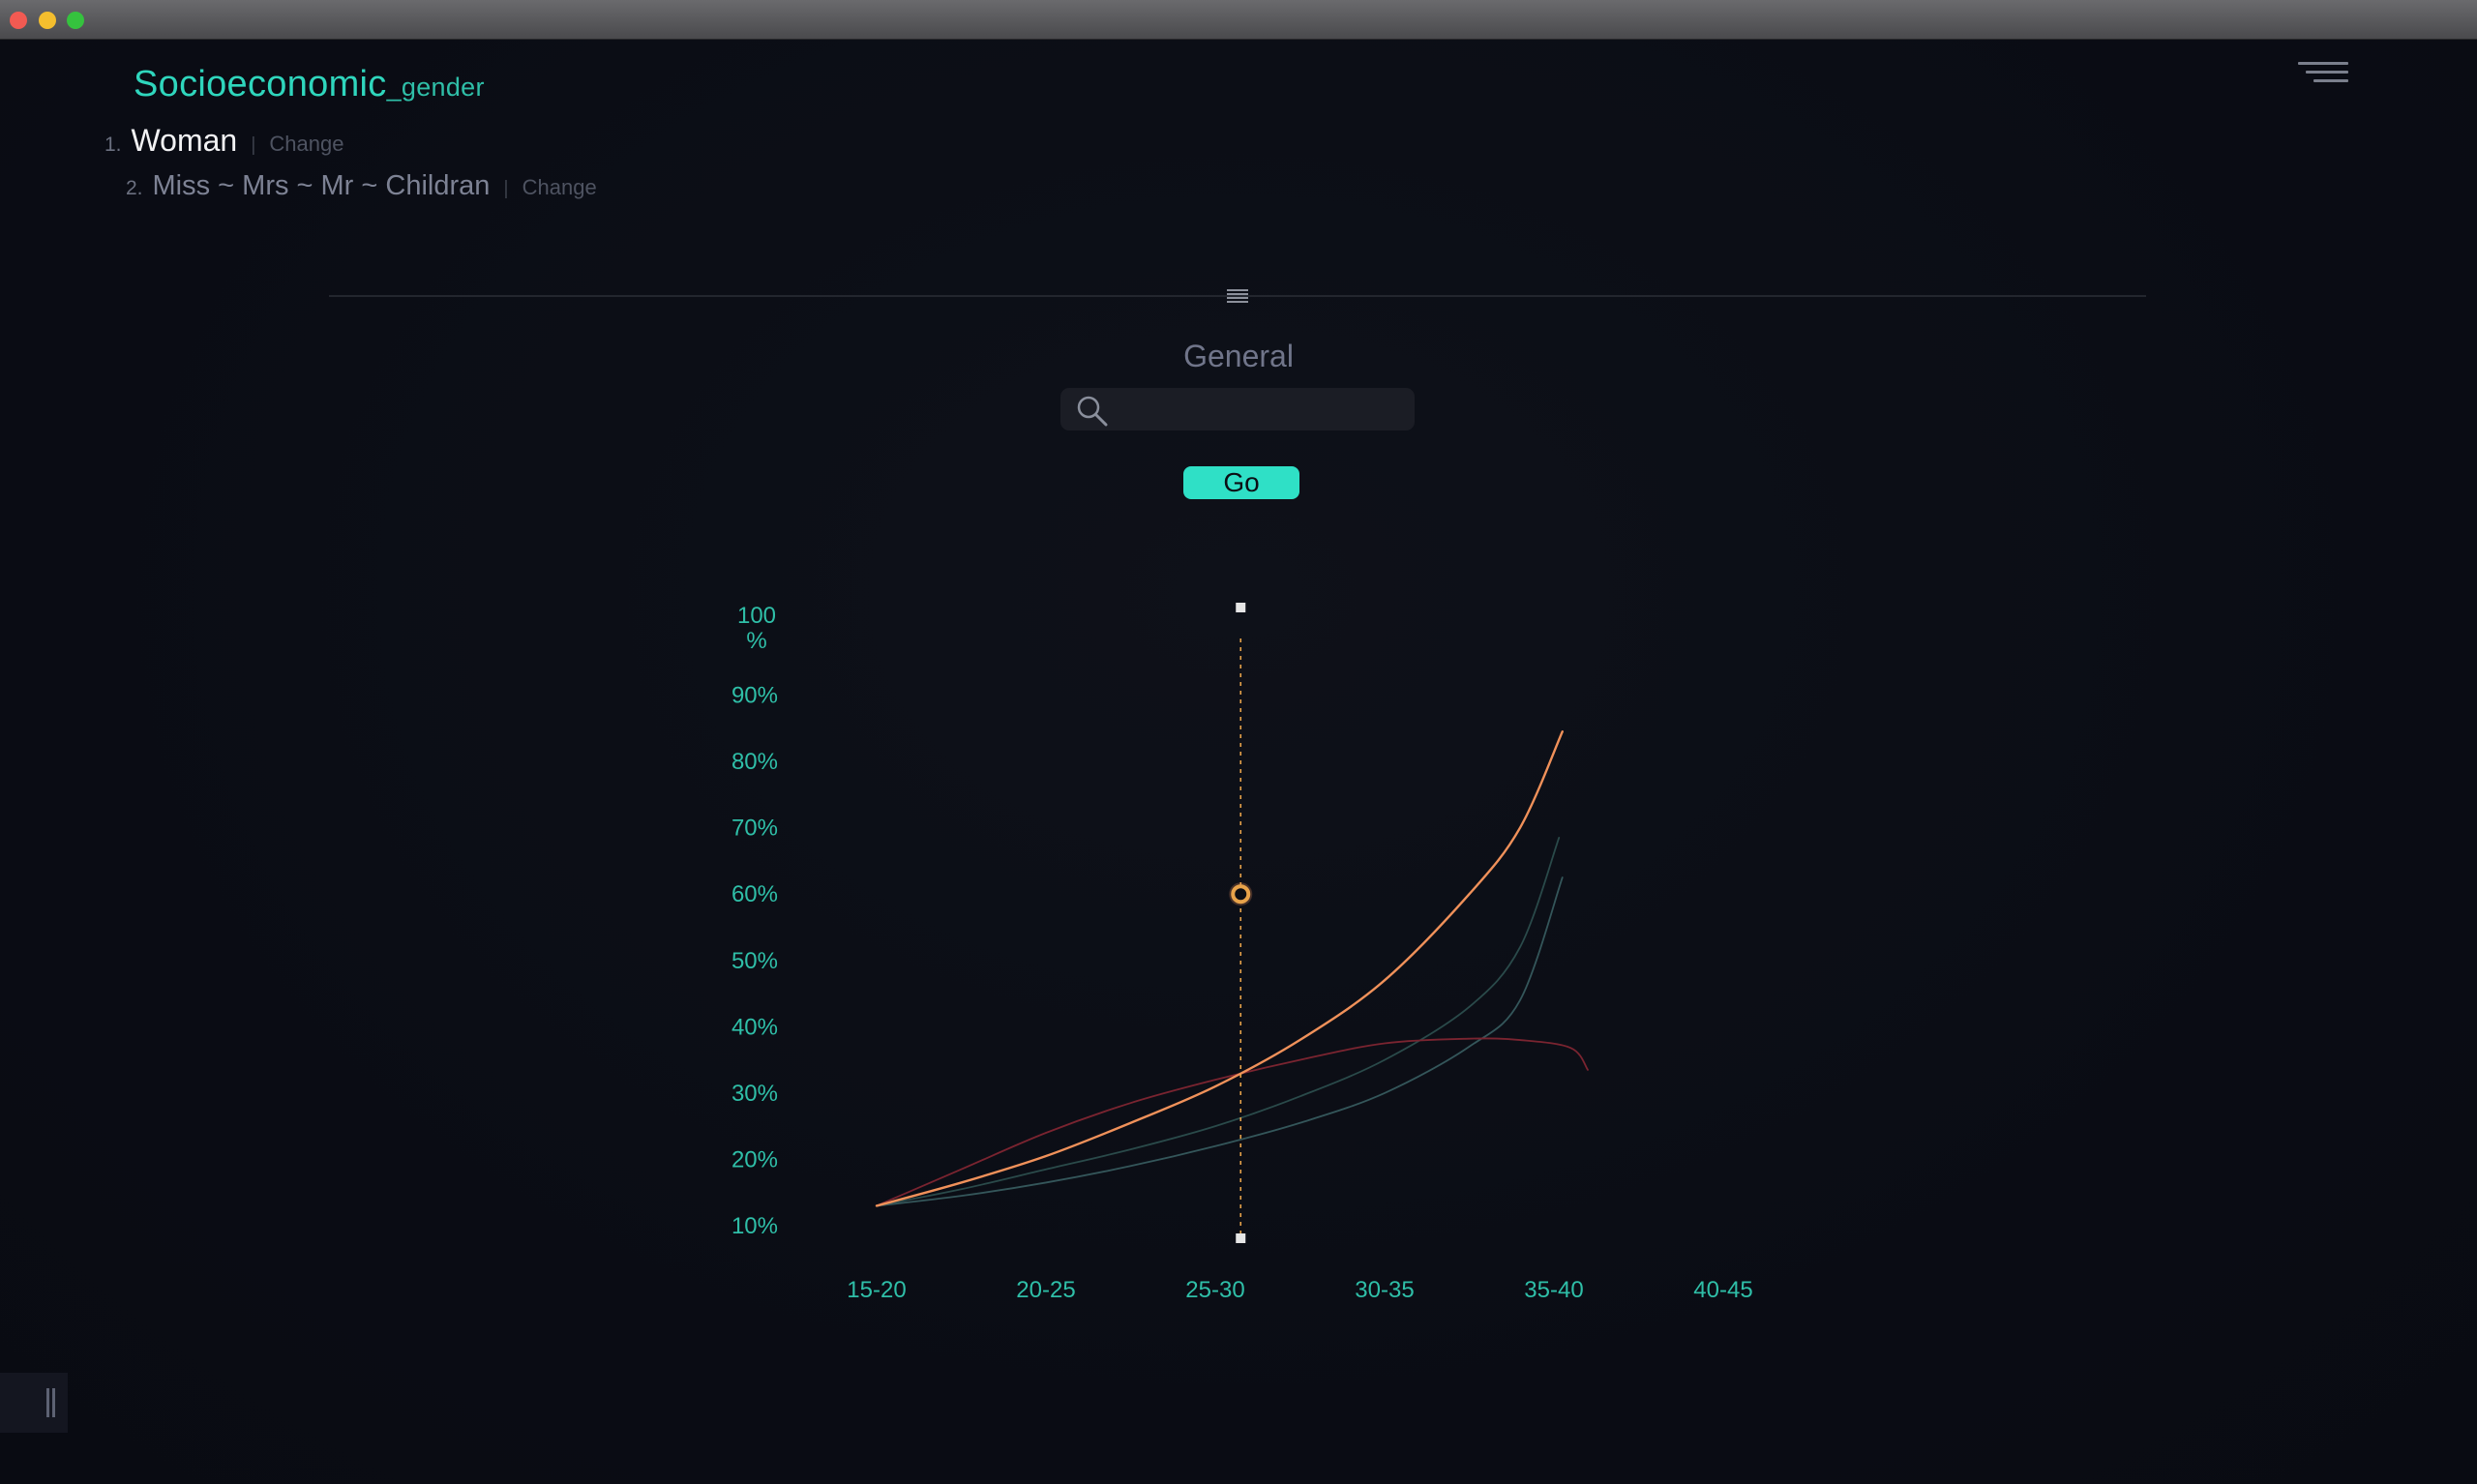 The image size is (2477, 1484). I want to click on y-axis: 100 % 90% 80% 70% 60% 50% 40% 30% 20% 10%, so click(754, 921).